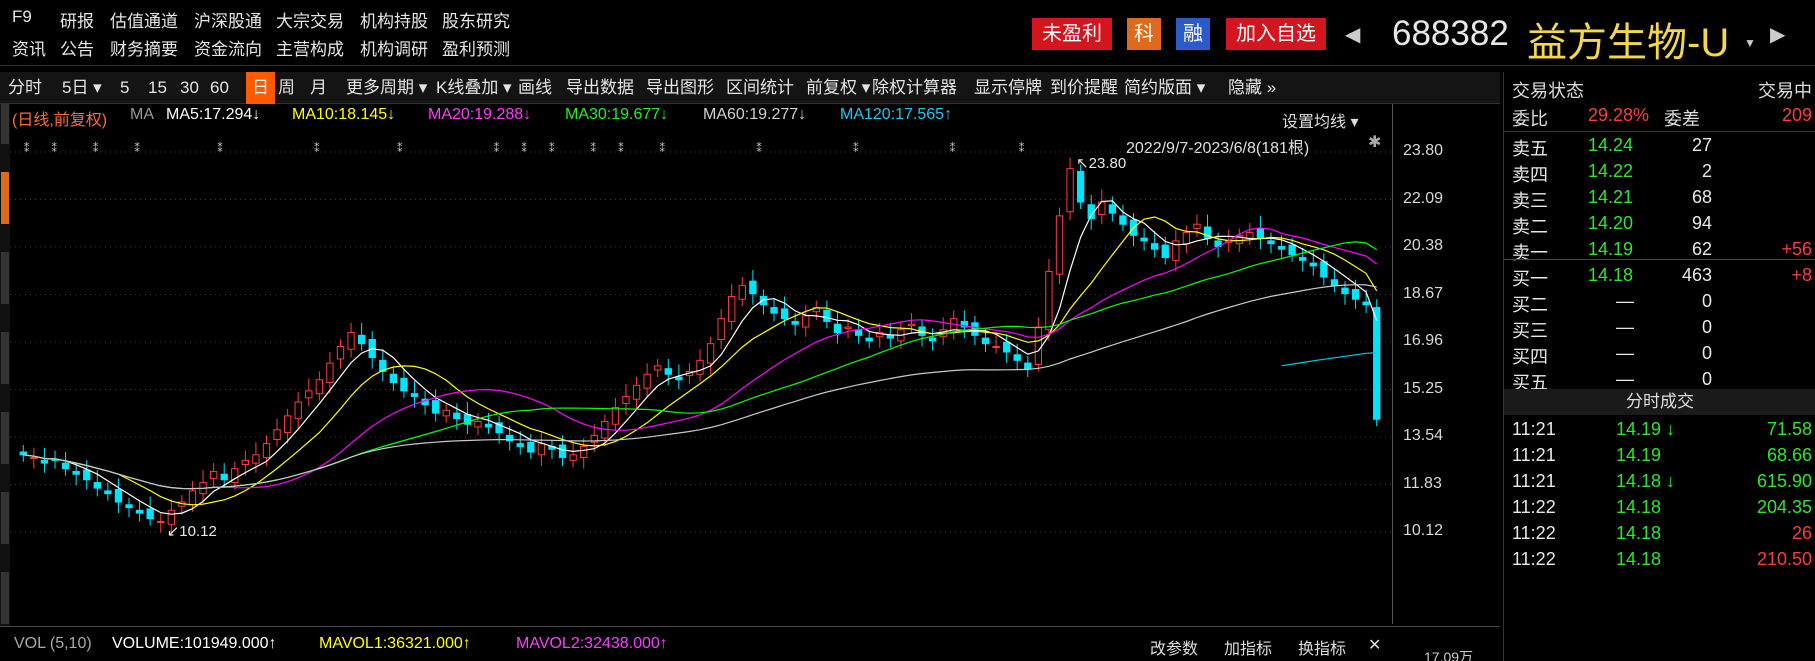 The width and height of the screenshot is (1815, 661). I want to click on high-annotation: ↖23.80, so click(1101, 163).